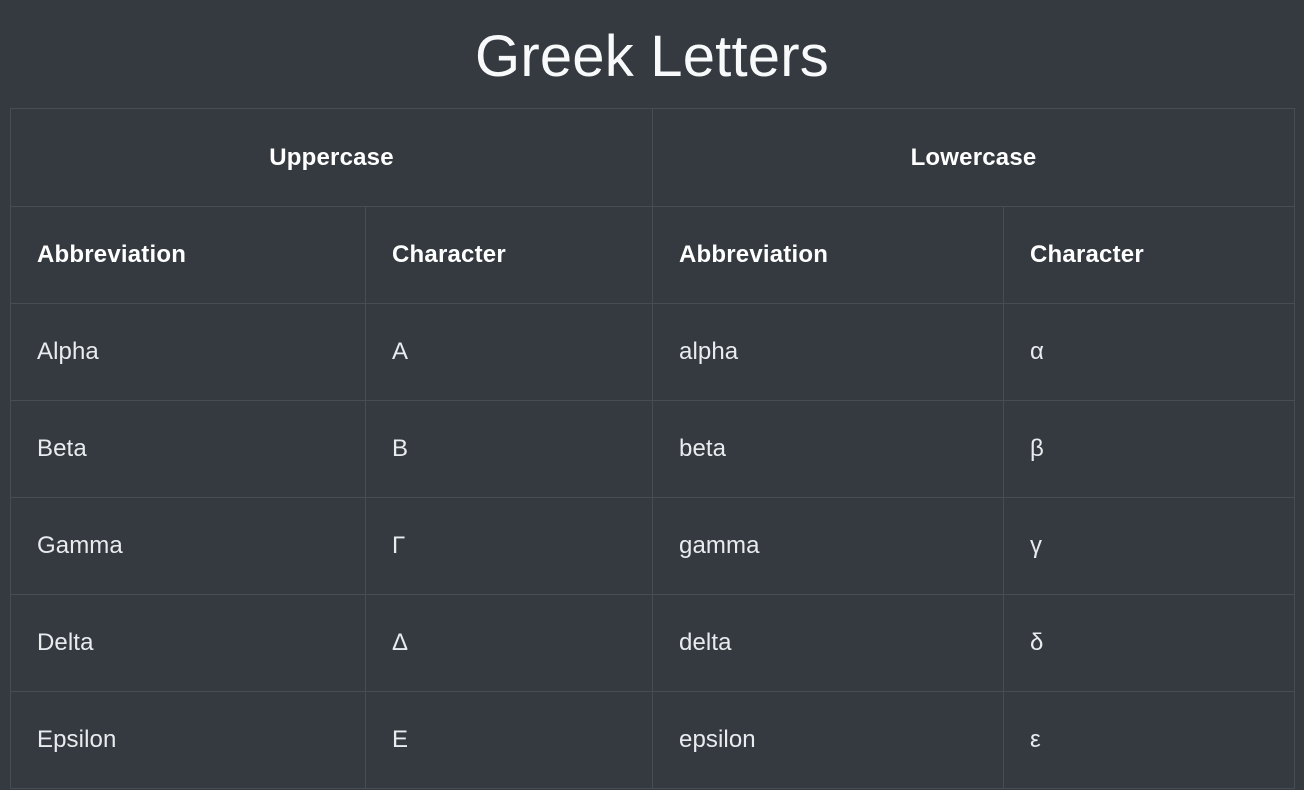  I want to click on cell-uppercase-character: Ε, so click(509, 740).